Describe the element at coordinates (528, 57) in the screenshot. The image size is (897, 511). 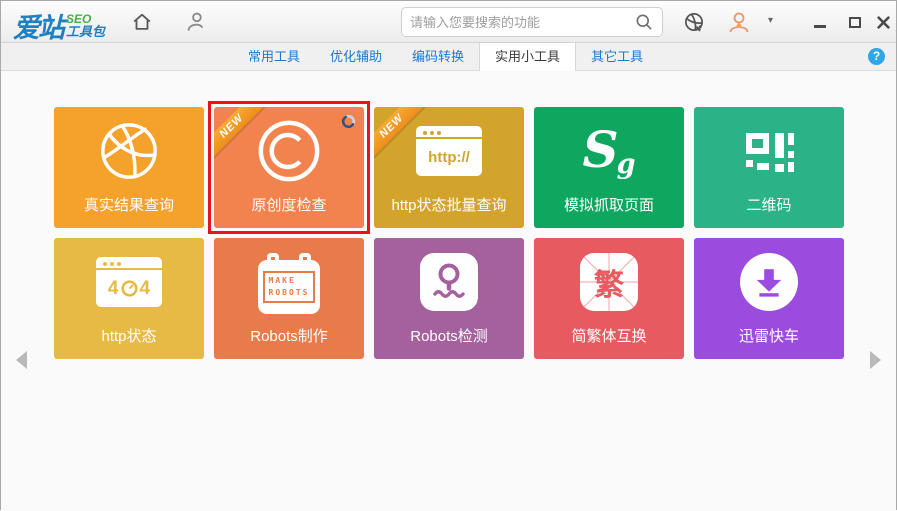
I see `tab-utility-tools: 实用小工具` at that location.